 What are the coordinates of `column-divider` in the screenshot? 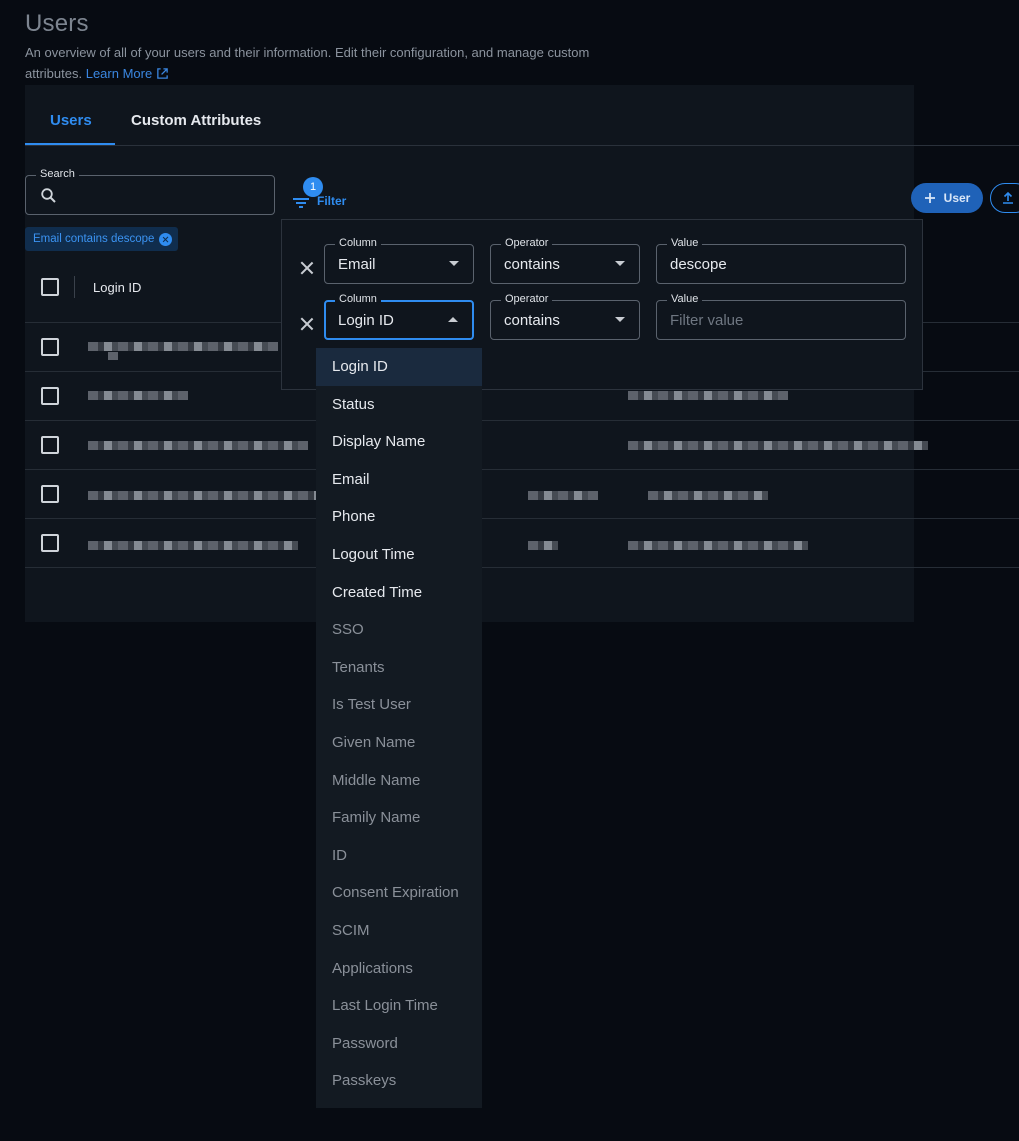 It's located at (74, 287).